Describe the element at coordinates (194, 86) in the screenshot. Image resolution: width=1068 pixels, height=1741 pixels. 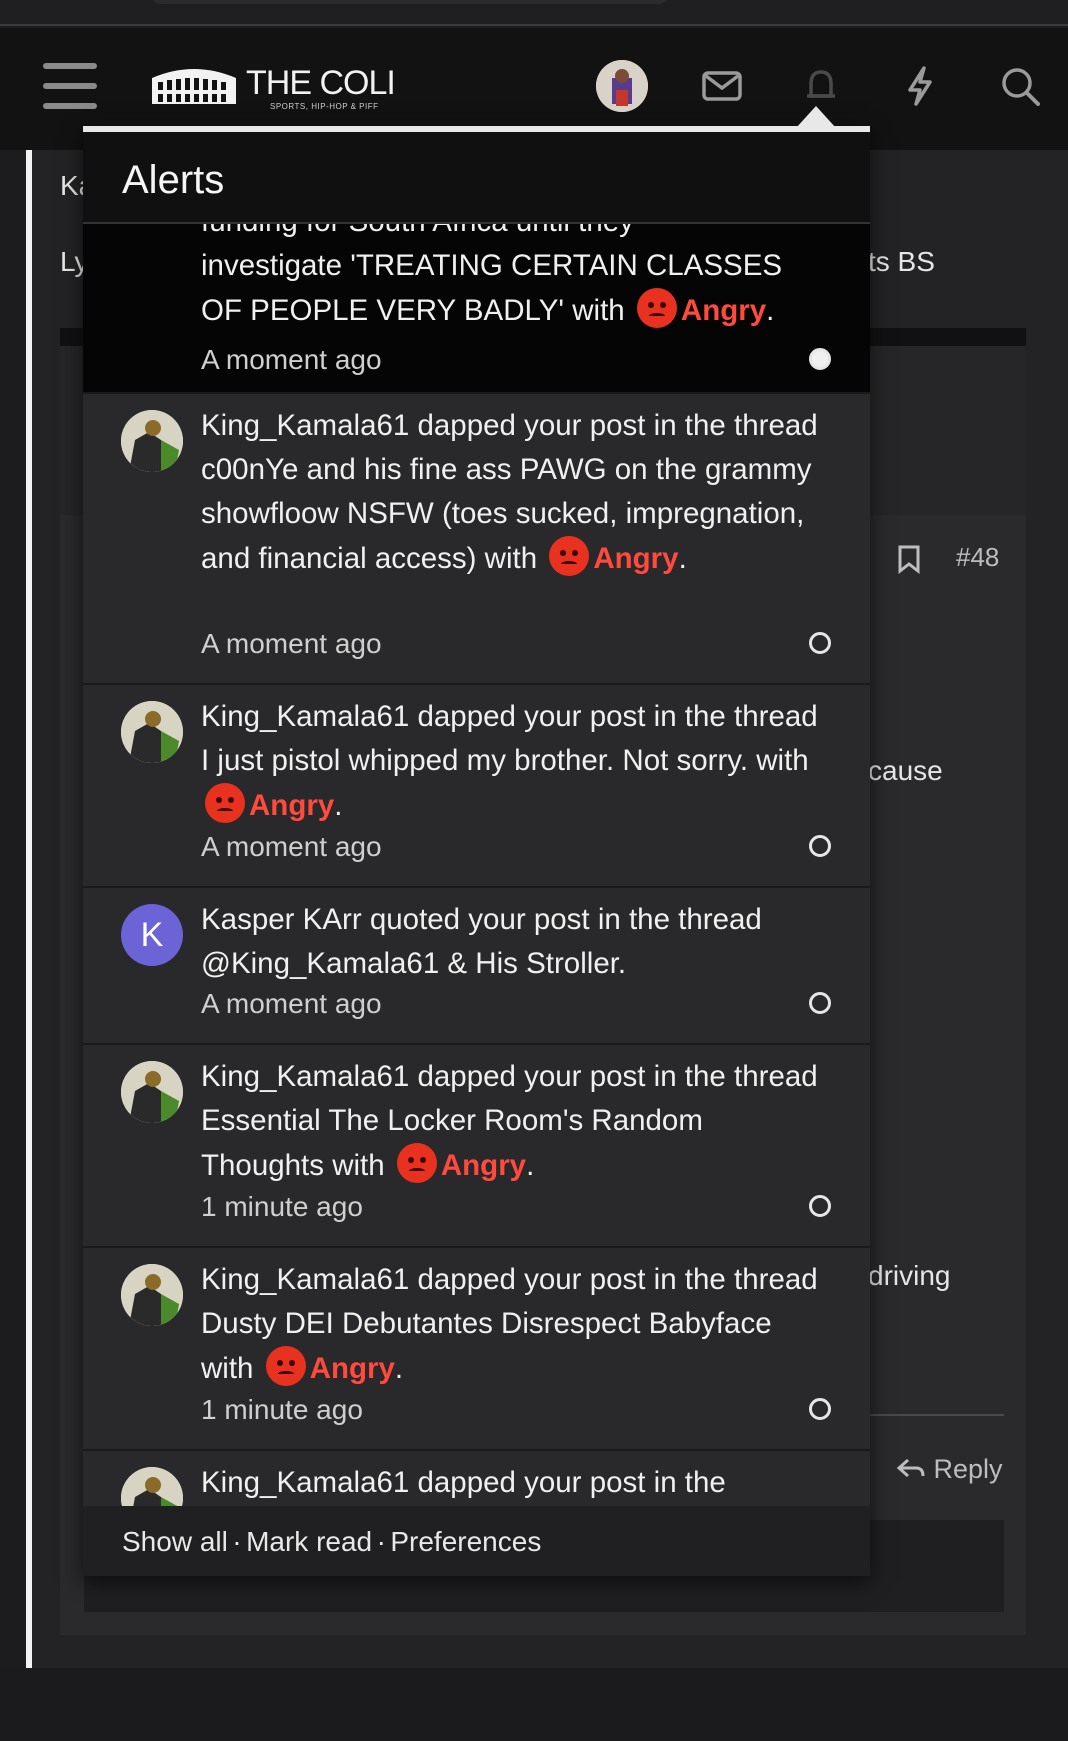
I see `colosseum-logo-icon` at that location.